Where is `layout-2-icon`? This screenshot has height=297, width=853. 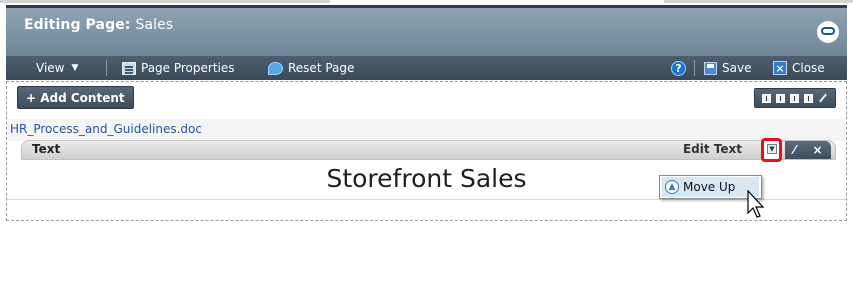 layout-2-icon is located at coordinates (780, 98).